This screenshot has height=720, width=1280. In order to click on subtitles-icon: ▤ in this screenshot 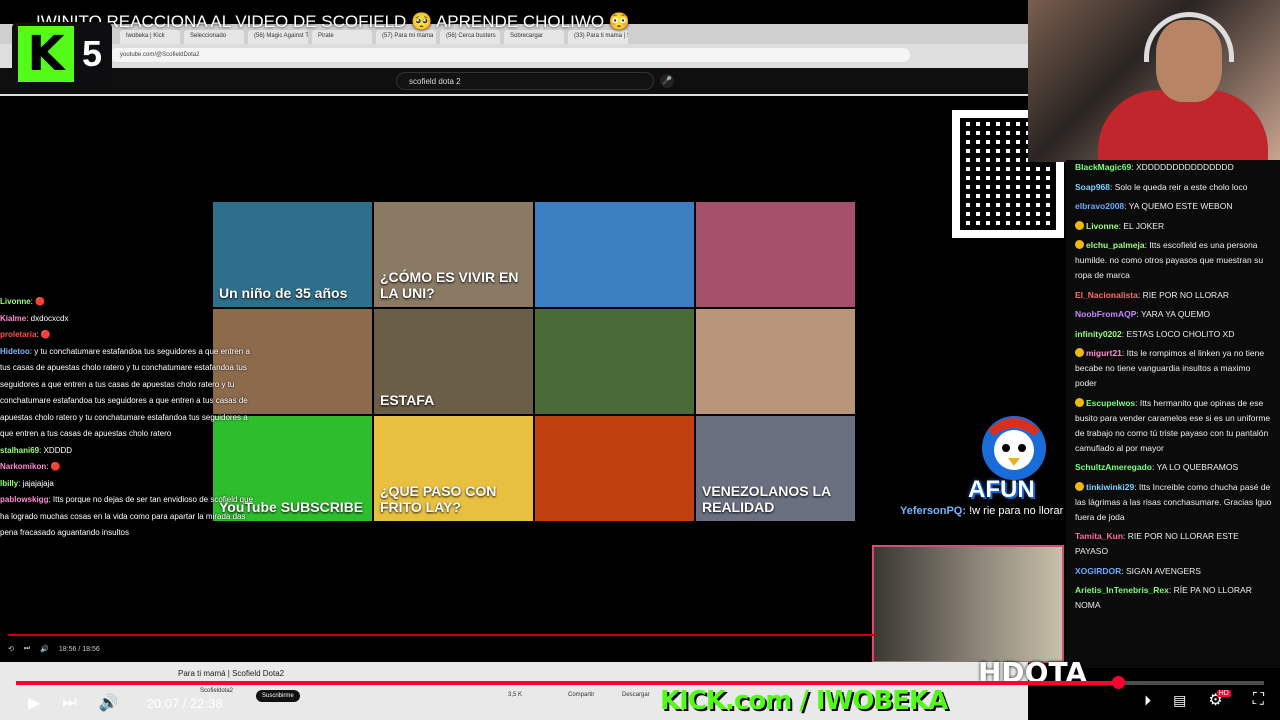, I will do `click(1179, 700)`.